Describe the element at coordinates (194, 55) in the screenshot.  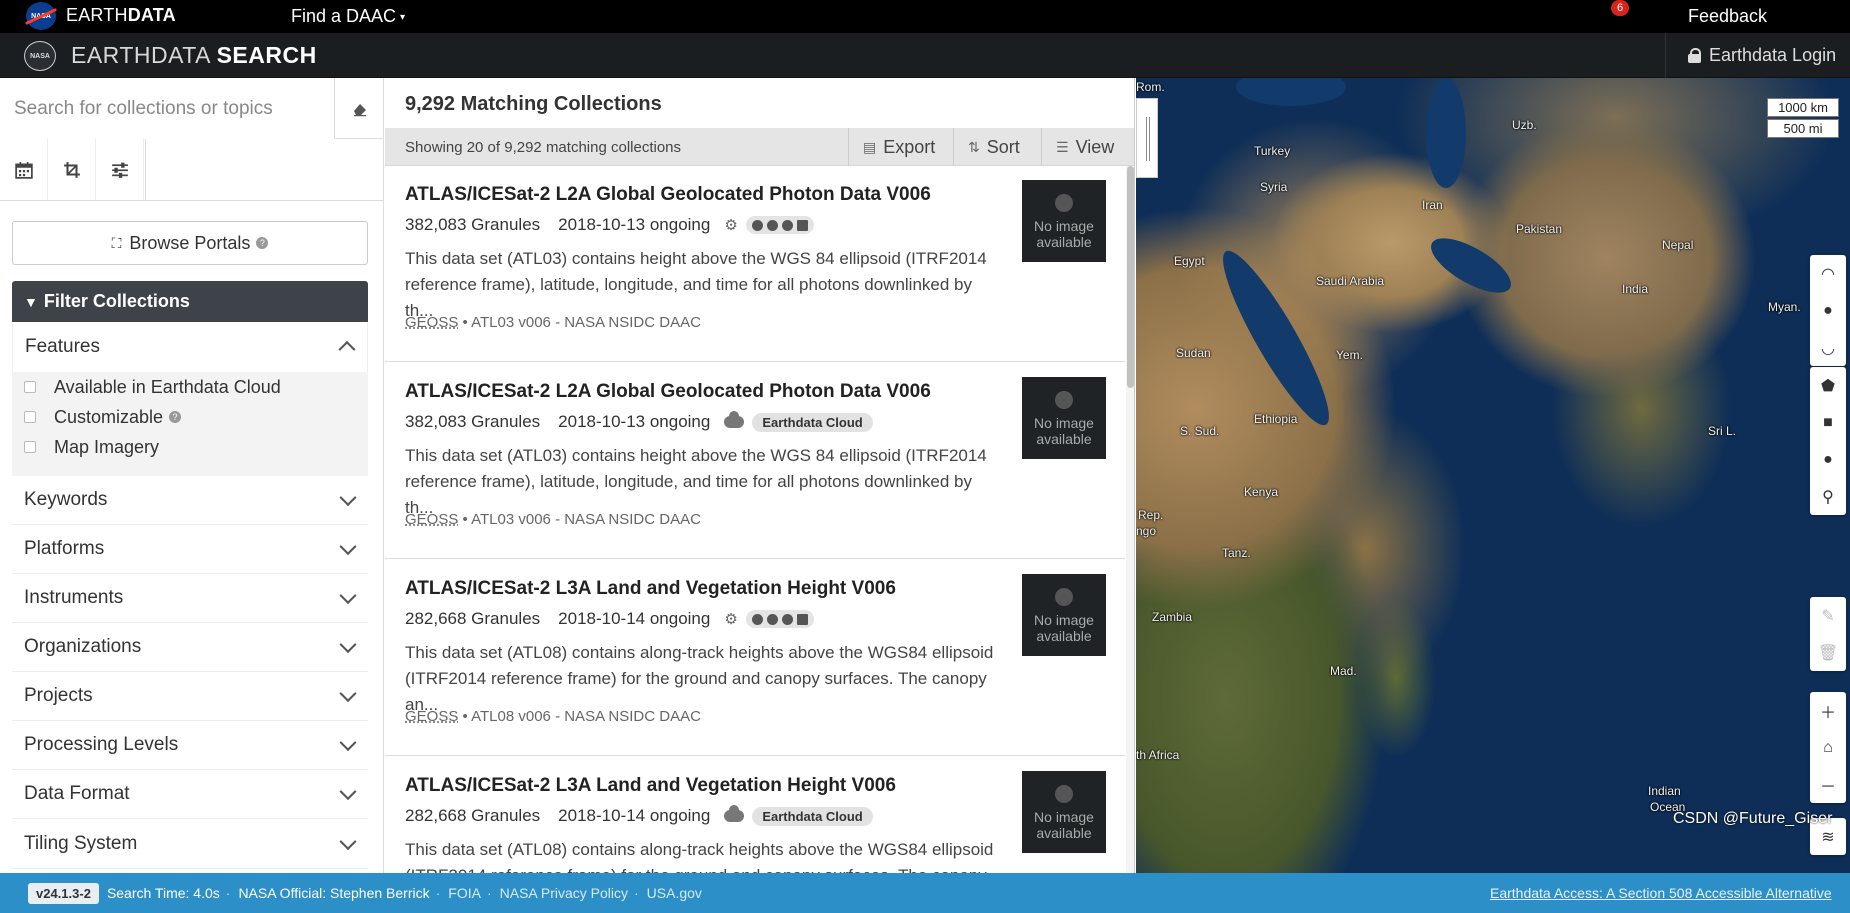
I see `app-title: EARTHDATA SEARCH` at that location.